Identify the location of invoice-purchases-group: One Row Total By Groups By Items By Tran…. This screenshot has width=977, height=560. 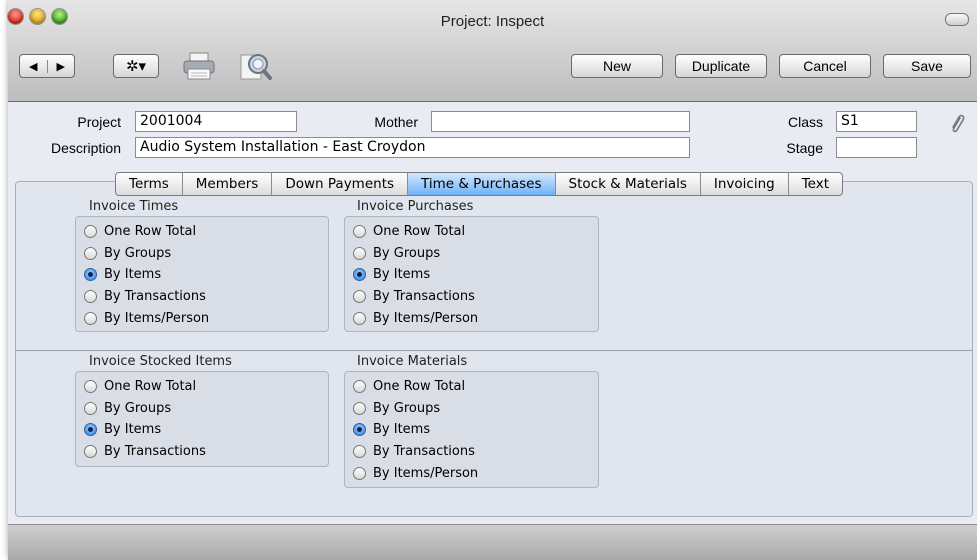
(471, 274).